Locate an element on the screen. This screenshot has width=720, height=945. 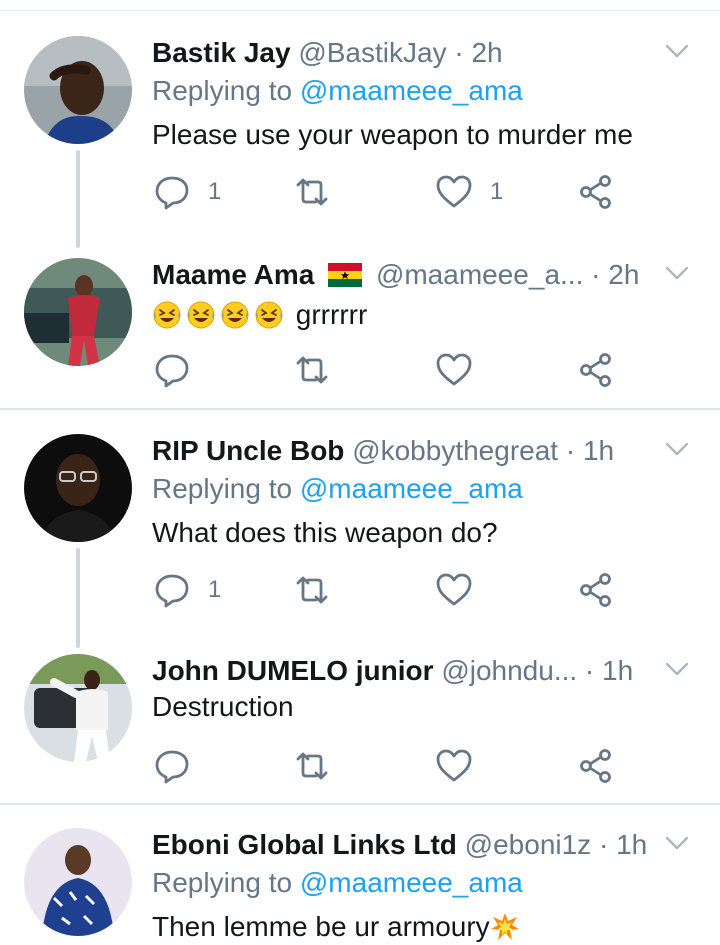
display-name: Eboni Global Links Ltd is located at coordinates (304, 844).